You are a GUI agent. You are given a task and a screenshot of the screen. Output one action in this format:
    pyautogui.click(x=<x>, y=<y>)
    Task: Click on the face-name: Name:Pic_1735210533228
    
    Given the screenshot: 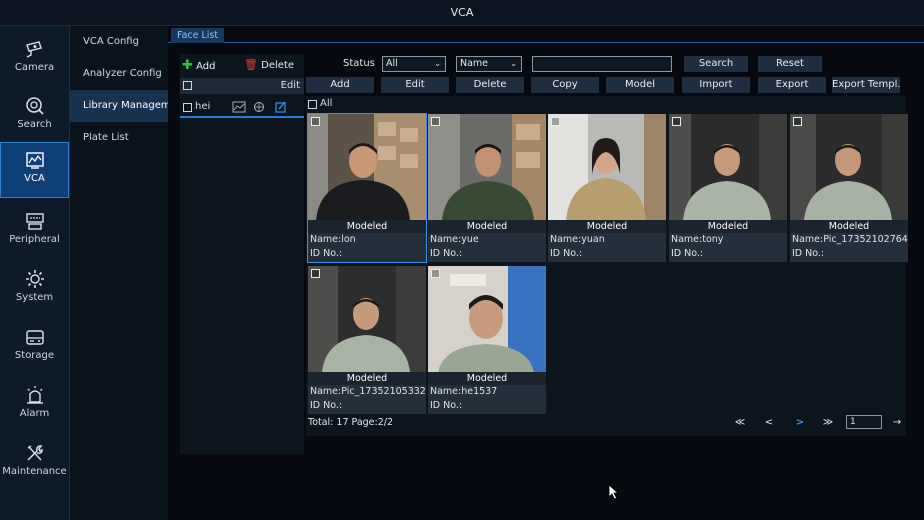 What is the action you would take?
    pyautogui.click(x=368, y=391)
    